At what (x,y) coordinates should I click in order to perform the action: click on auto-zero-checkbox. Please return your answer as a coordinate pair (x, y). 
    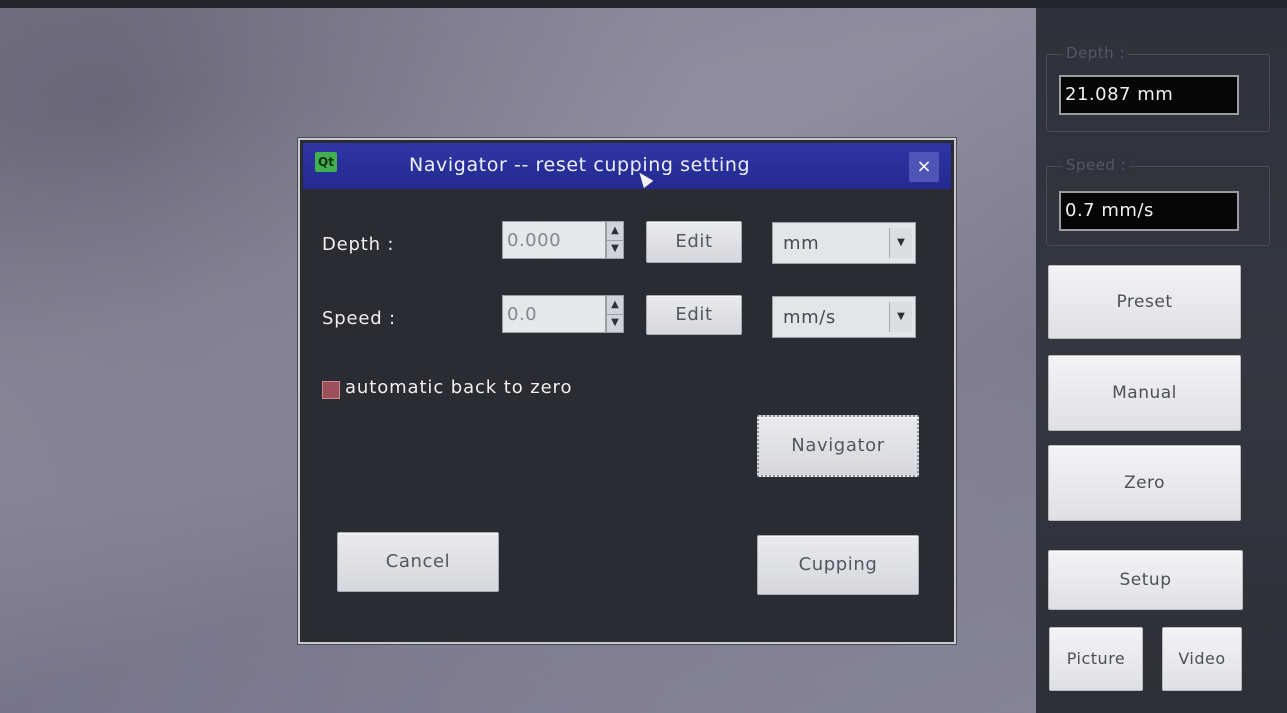
    Looking at the image, I should click on (331, 390).